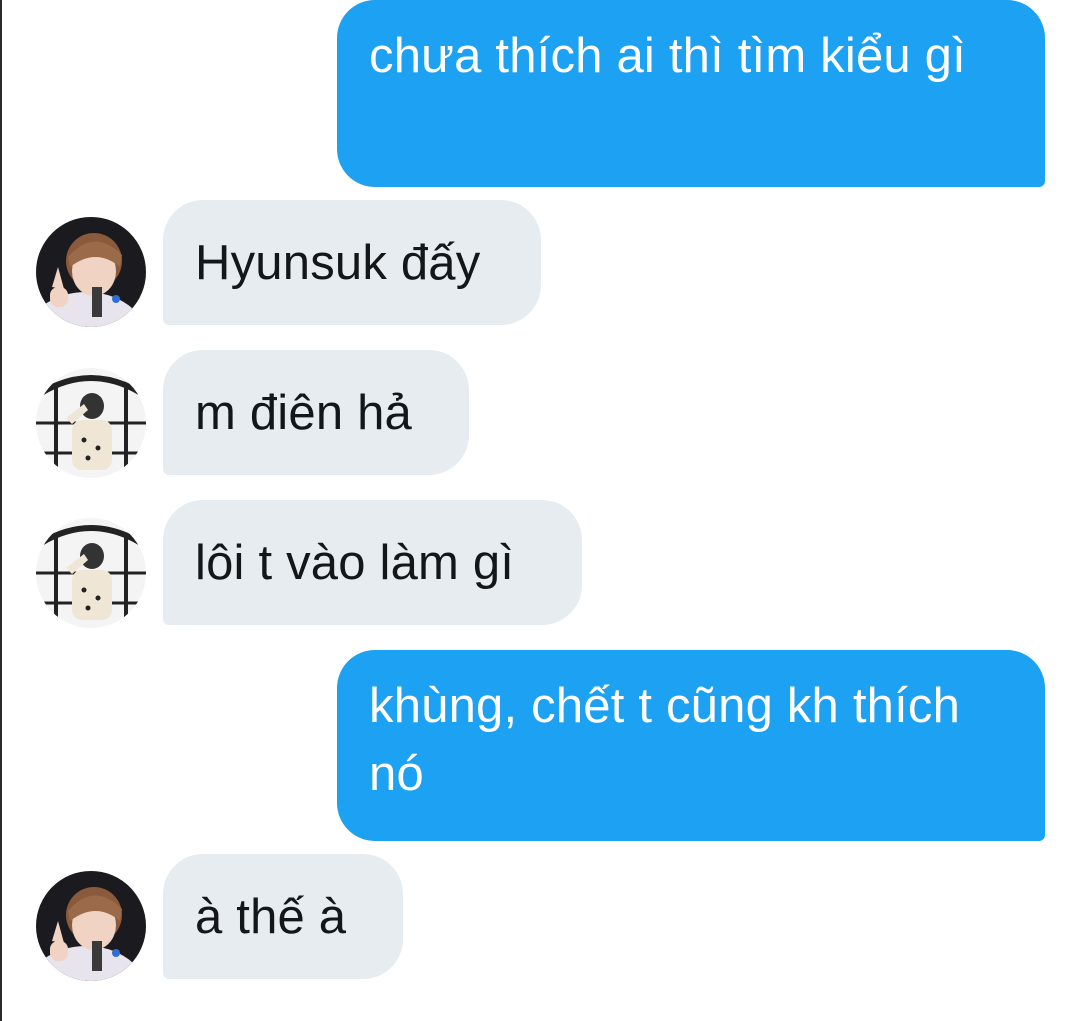  I want to click on message-bubble-incoming: Hyunsuk đấy, so click(352, 262).